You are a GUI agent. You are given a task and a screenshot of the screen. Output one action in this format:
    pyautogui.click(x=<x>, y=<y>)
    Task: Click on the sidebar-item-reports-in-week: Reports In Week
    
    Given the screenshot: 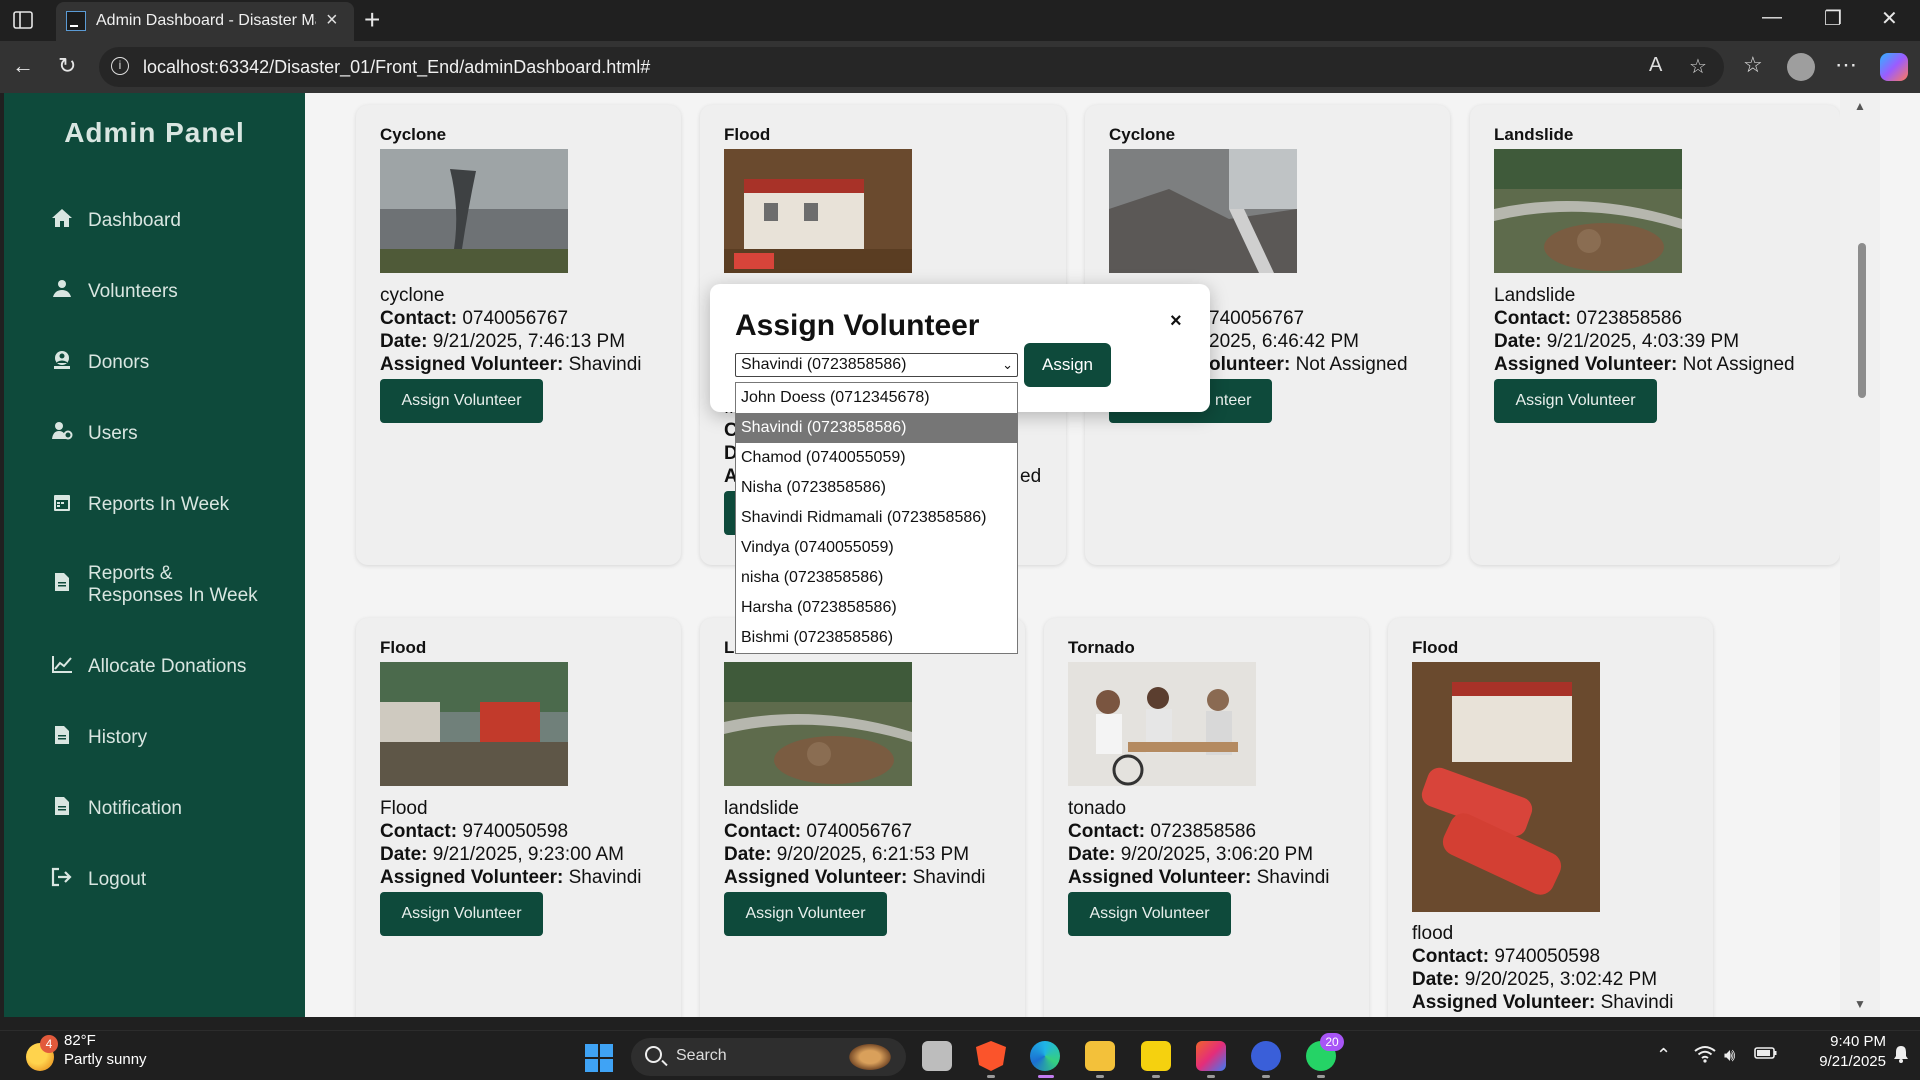 What is the action you would take?
    pyautogui.click(x=139, y=505)
    